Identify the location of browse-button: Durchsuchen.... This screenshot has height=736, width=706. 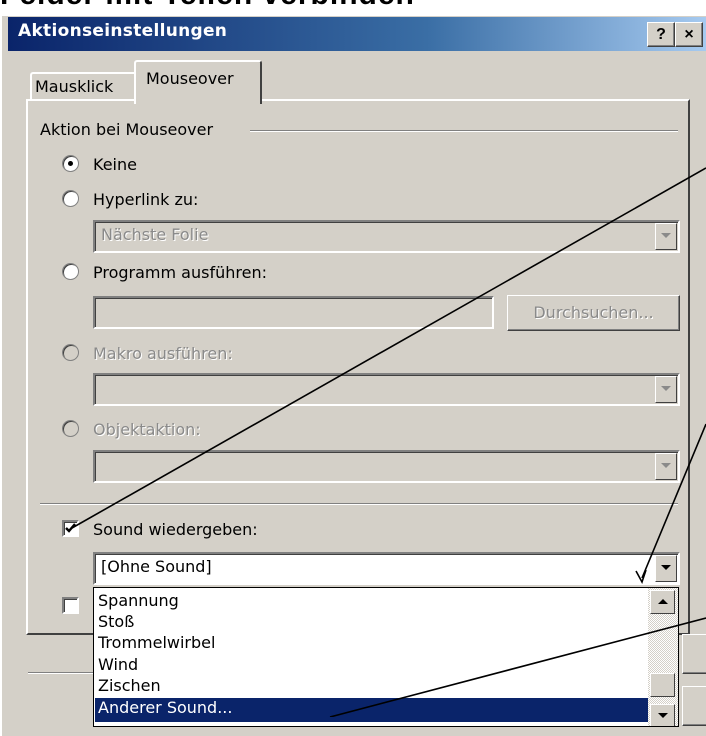
(593, 313).